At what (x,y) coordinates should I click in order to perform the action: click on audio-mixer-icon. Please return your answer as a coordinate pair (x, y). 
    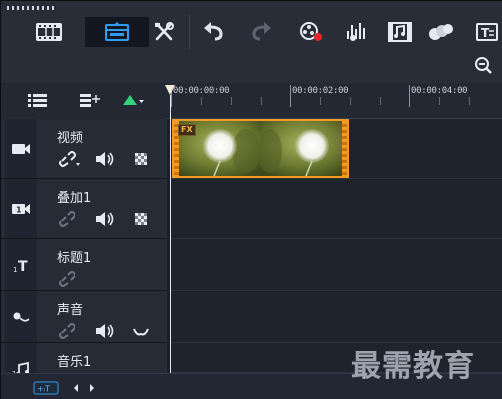
    Looking at the image, I should click on (356, 32).